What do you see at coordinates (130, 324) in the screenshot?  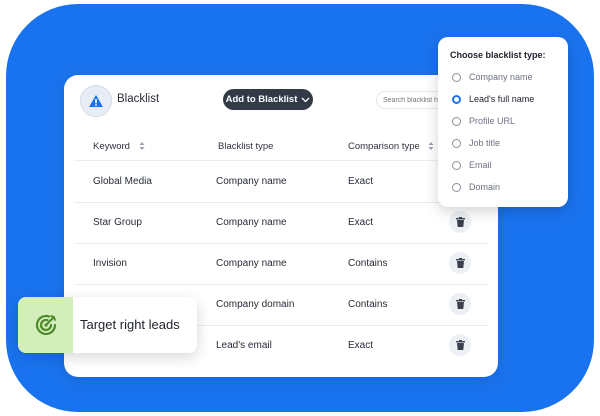 I see `badge-text: Target right leads` at bounding box center [130, 324].